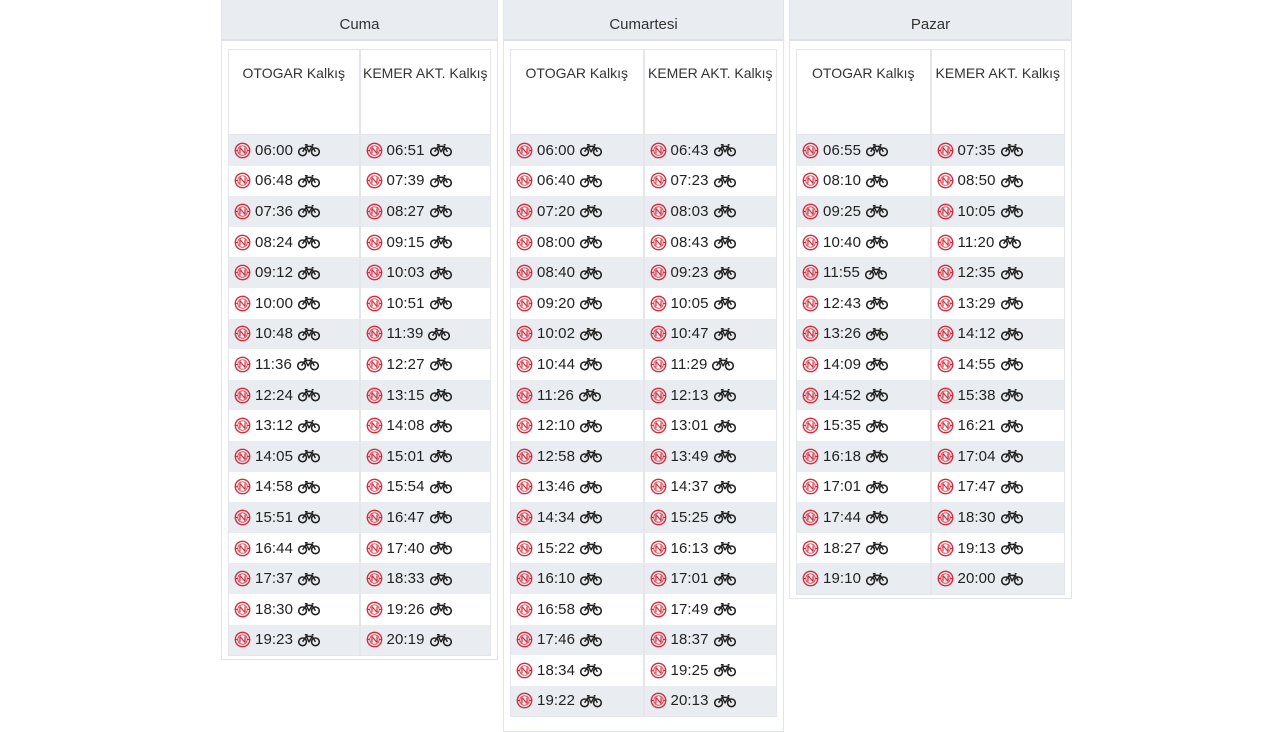  I want to click on departure-cell: 11:39, so click(424, 334).